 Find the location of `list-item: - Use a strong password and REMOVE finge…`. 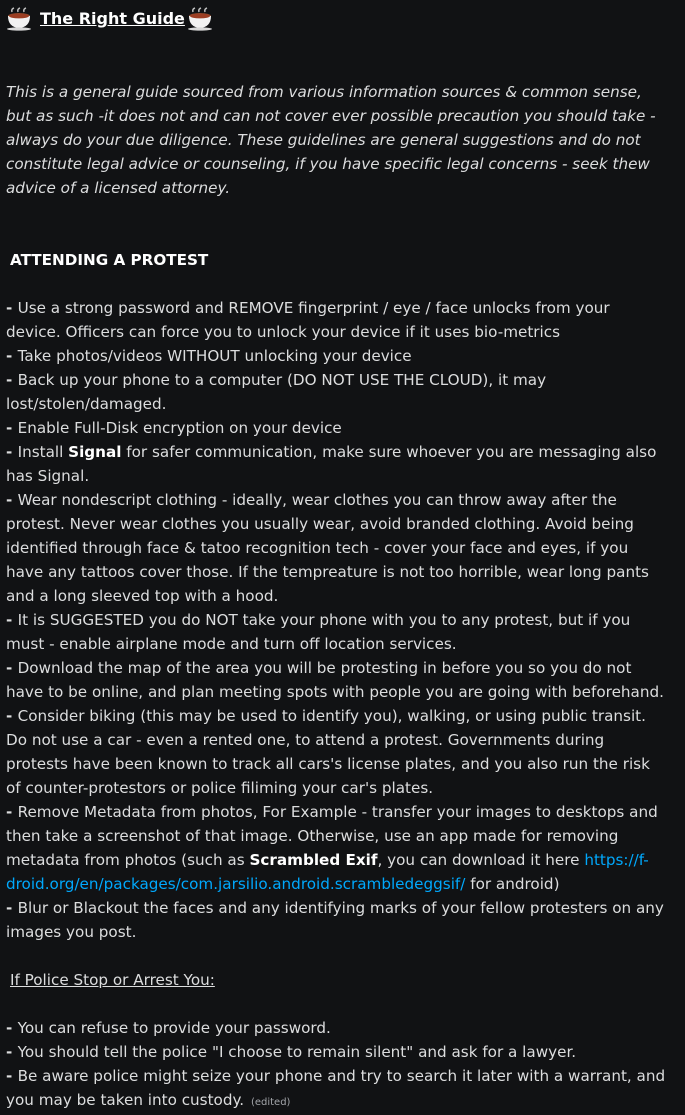

list-item: - Use a strong password and REMOVE finge… is located at coordinates (308, 320).